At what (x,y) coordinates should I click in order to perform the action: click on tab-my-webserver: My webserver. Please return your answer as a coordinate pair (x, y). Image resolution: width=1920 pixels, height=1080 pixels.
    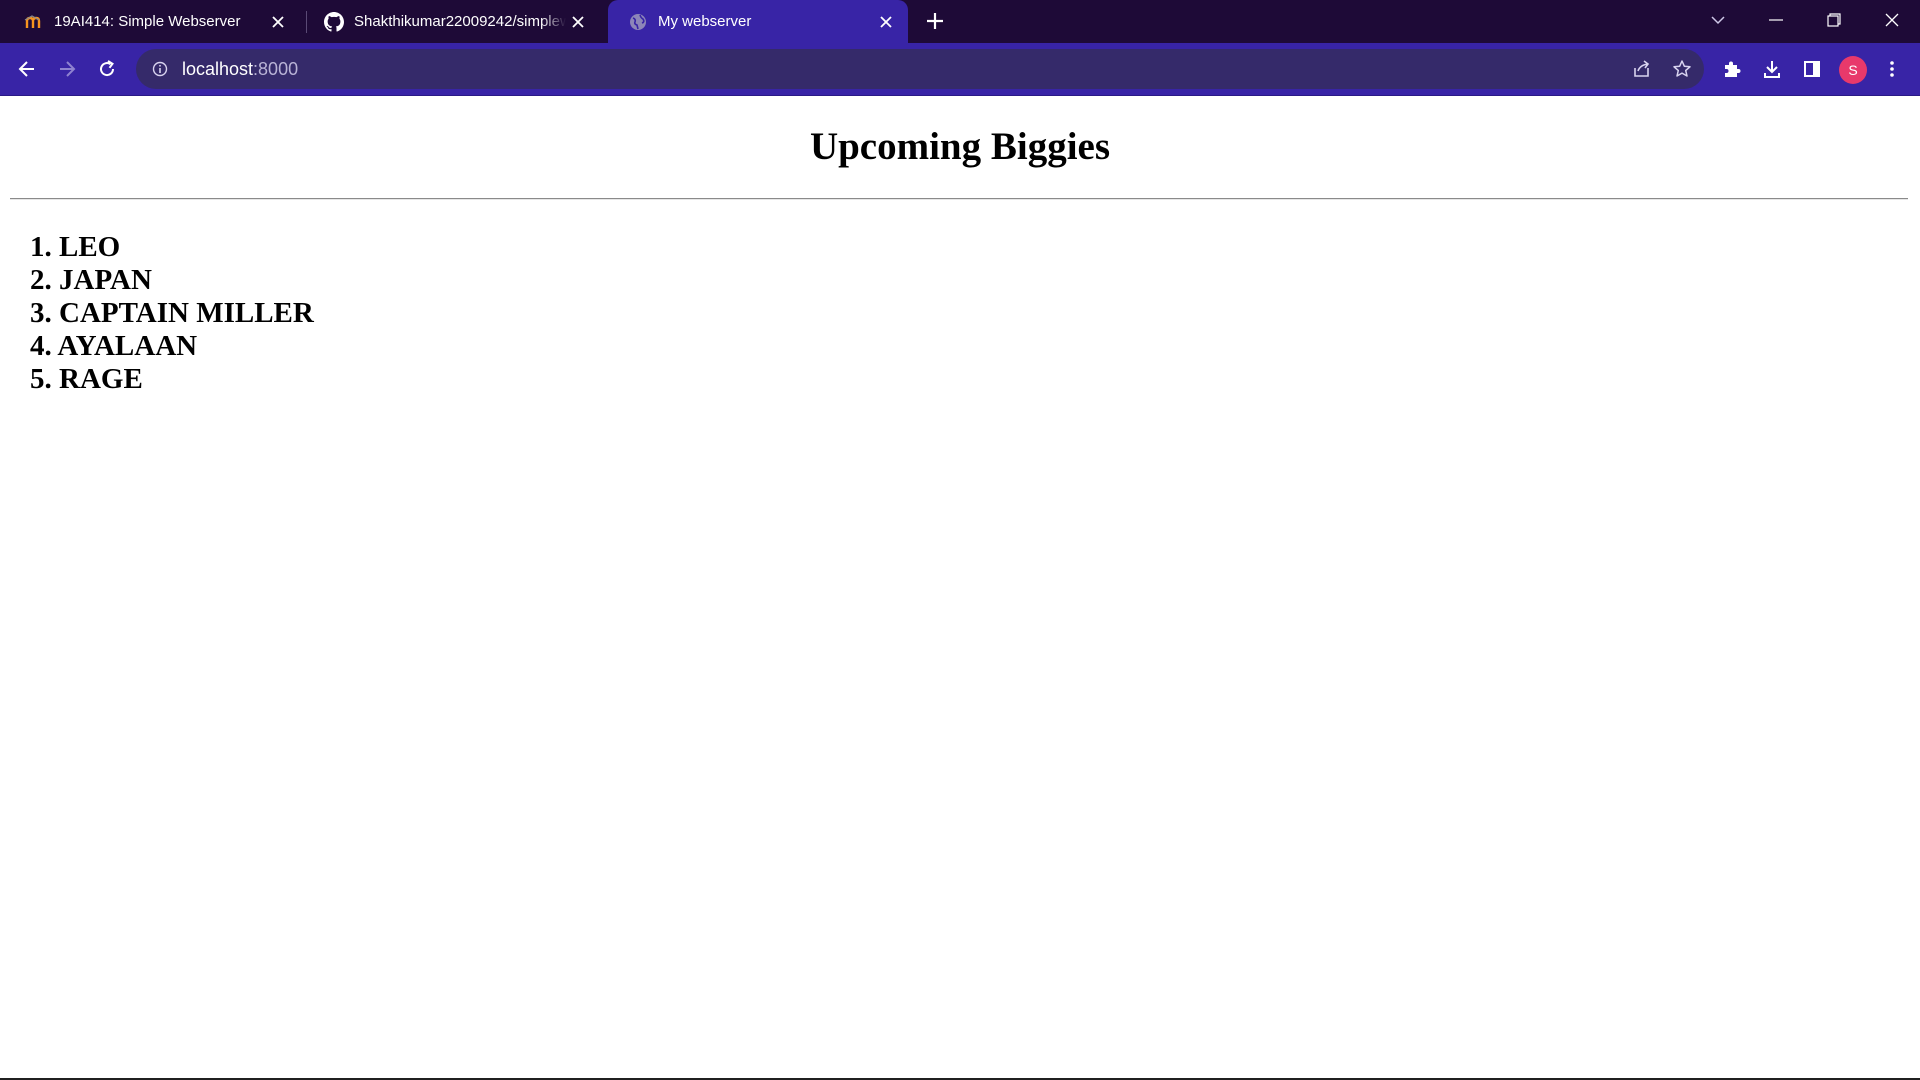
    Looking at the image, I should click on (758, 21).